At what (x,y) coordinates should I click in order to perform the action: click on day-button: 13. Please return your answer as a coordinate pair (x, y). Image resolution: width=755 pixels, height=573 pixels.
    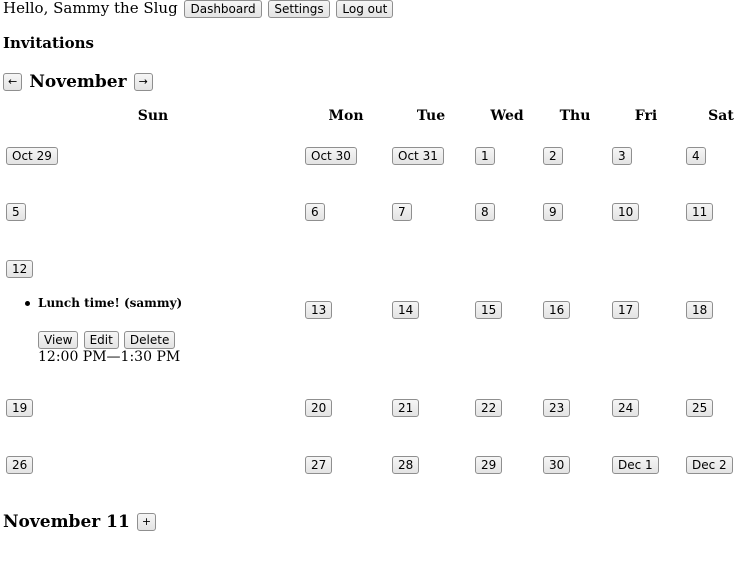
    Looking at the image, I should click on (319, 310).